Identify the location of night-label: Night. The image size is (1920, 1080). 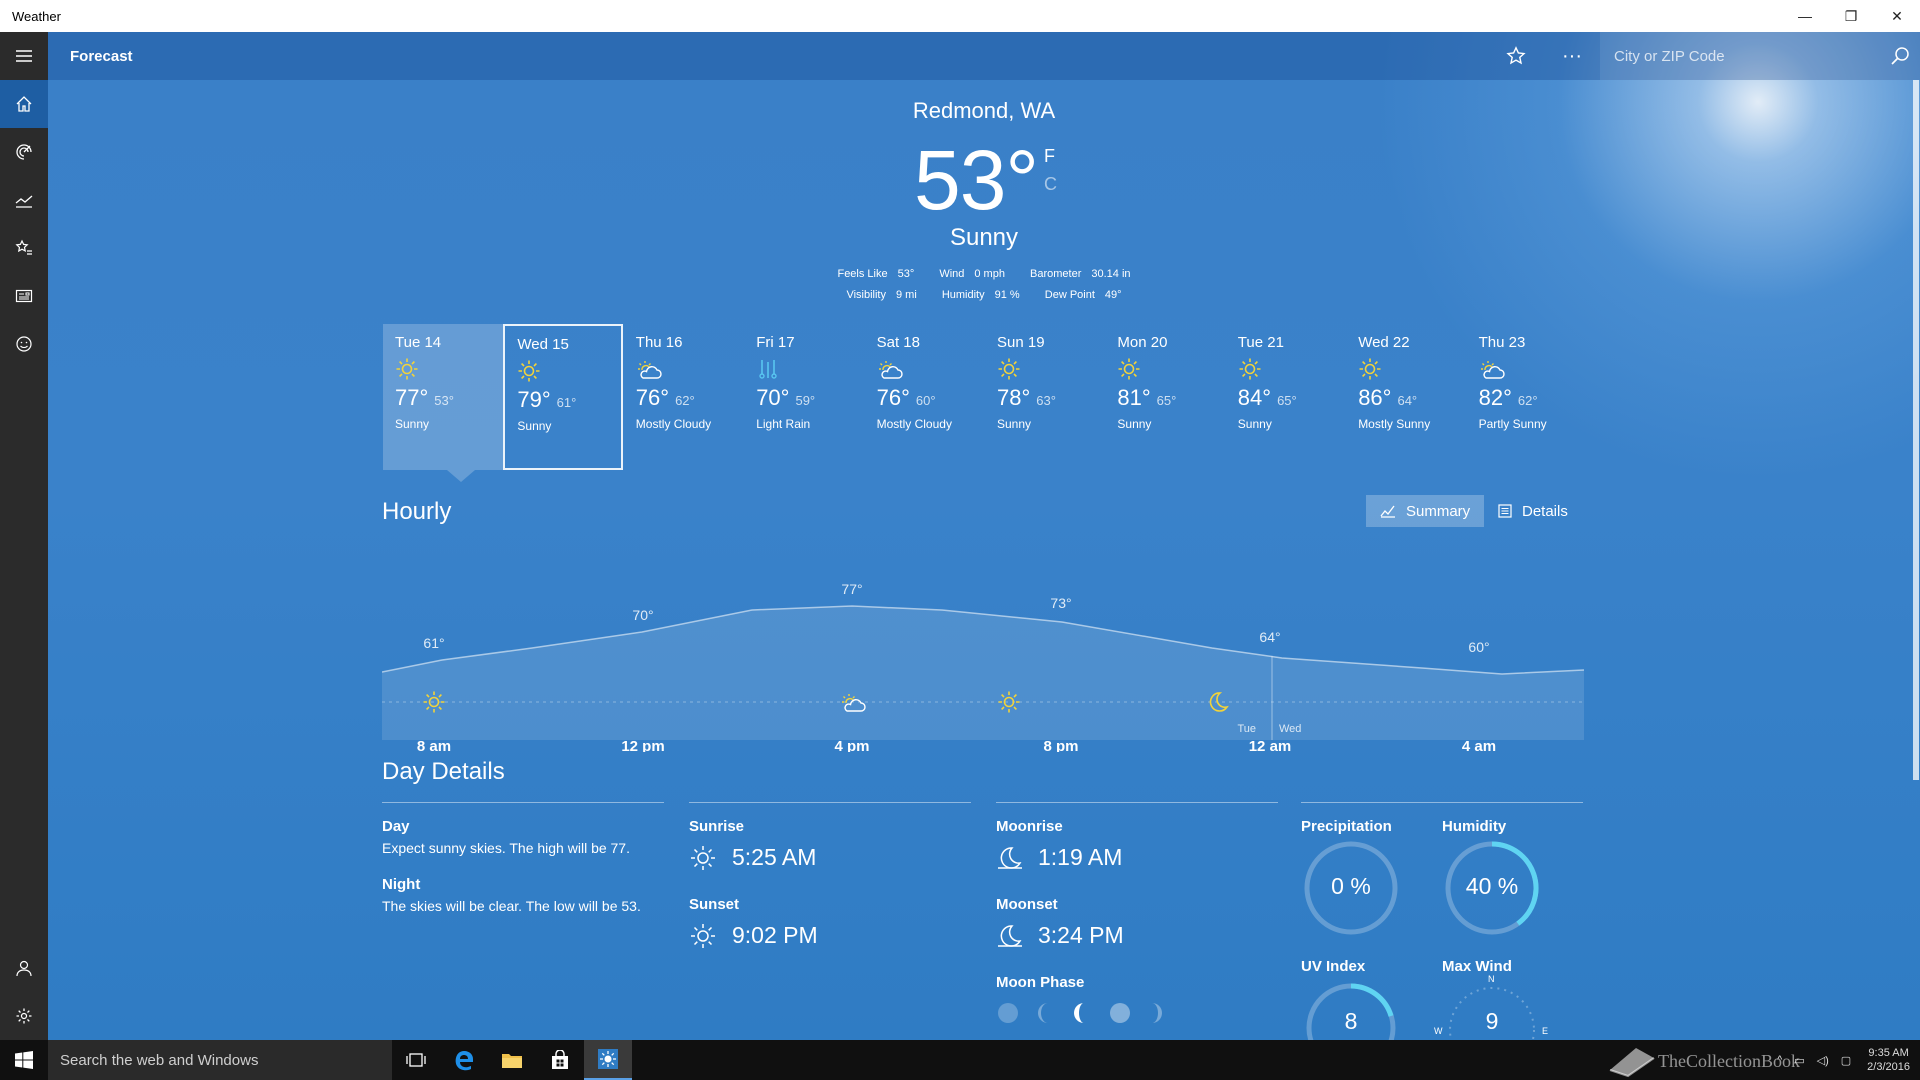
(401, 884).